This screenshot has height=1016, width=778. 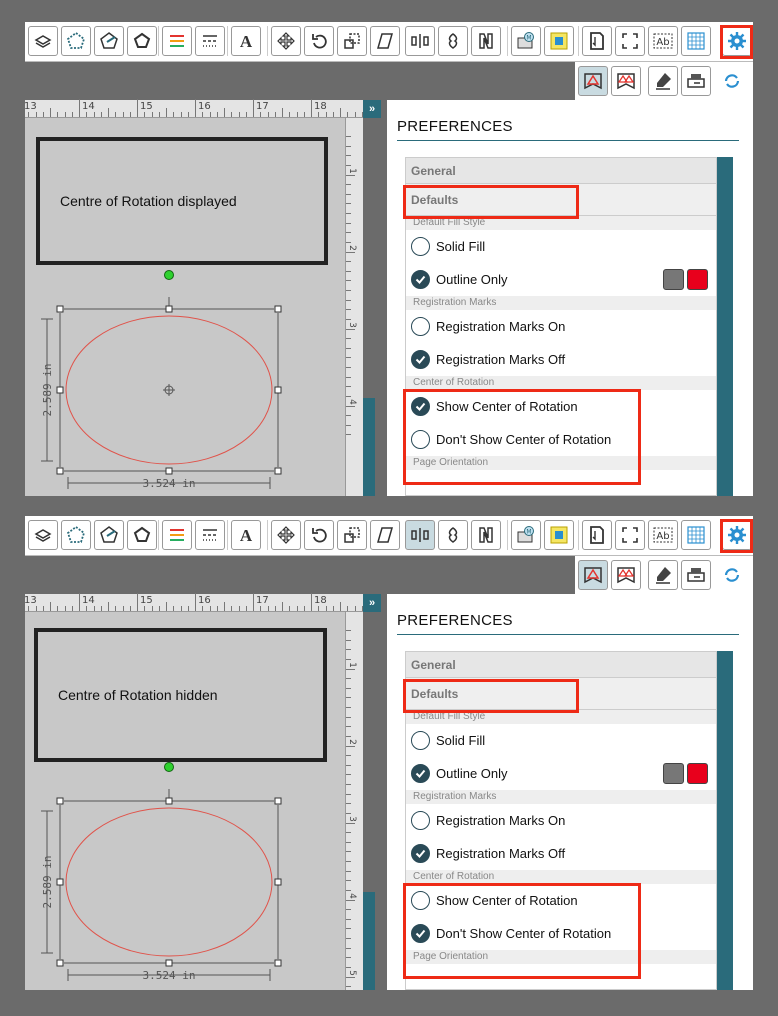 I want to click on preferences-scrollbar, so click(x=725, y=326).